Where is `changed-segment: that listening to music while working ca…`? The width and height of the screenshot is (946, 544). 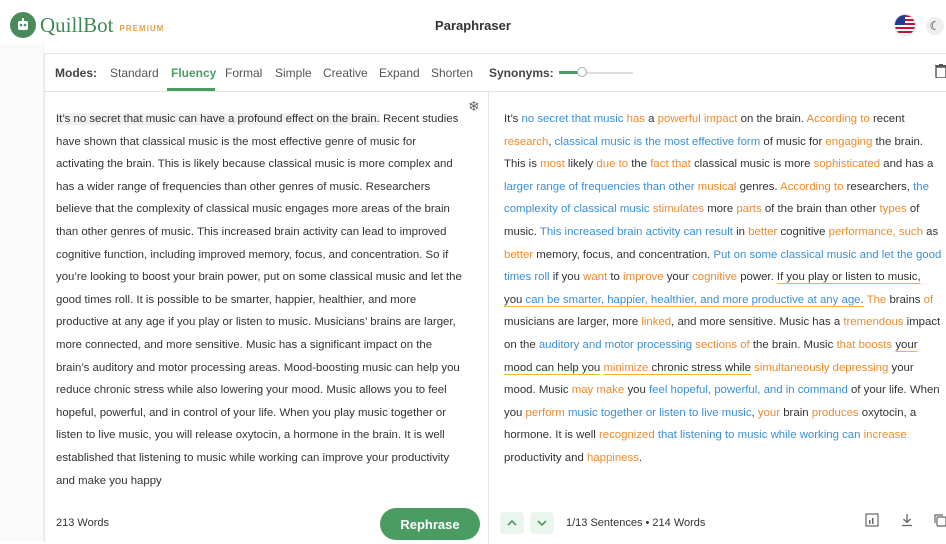 changed-segment: that listening to music while working ca… is located at coordinates (759, 435).